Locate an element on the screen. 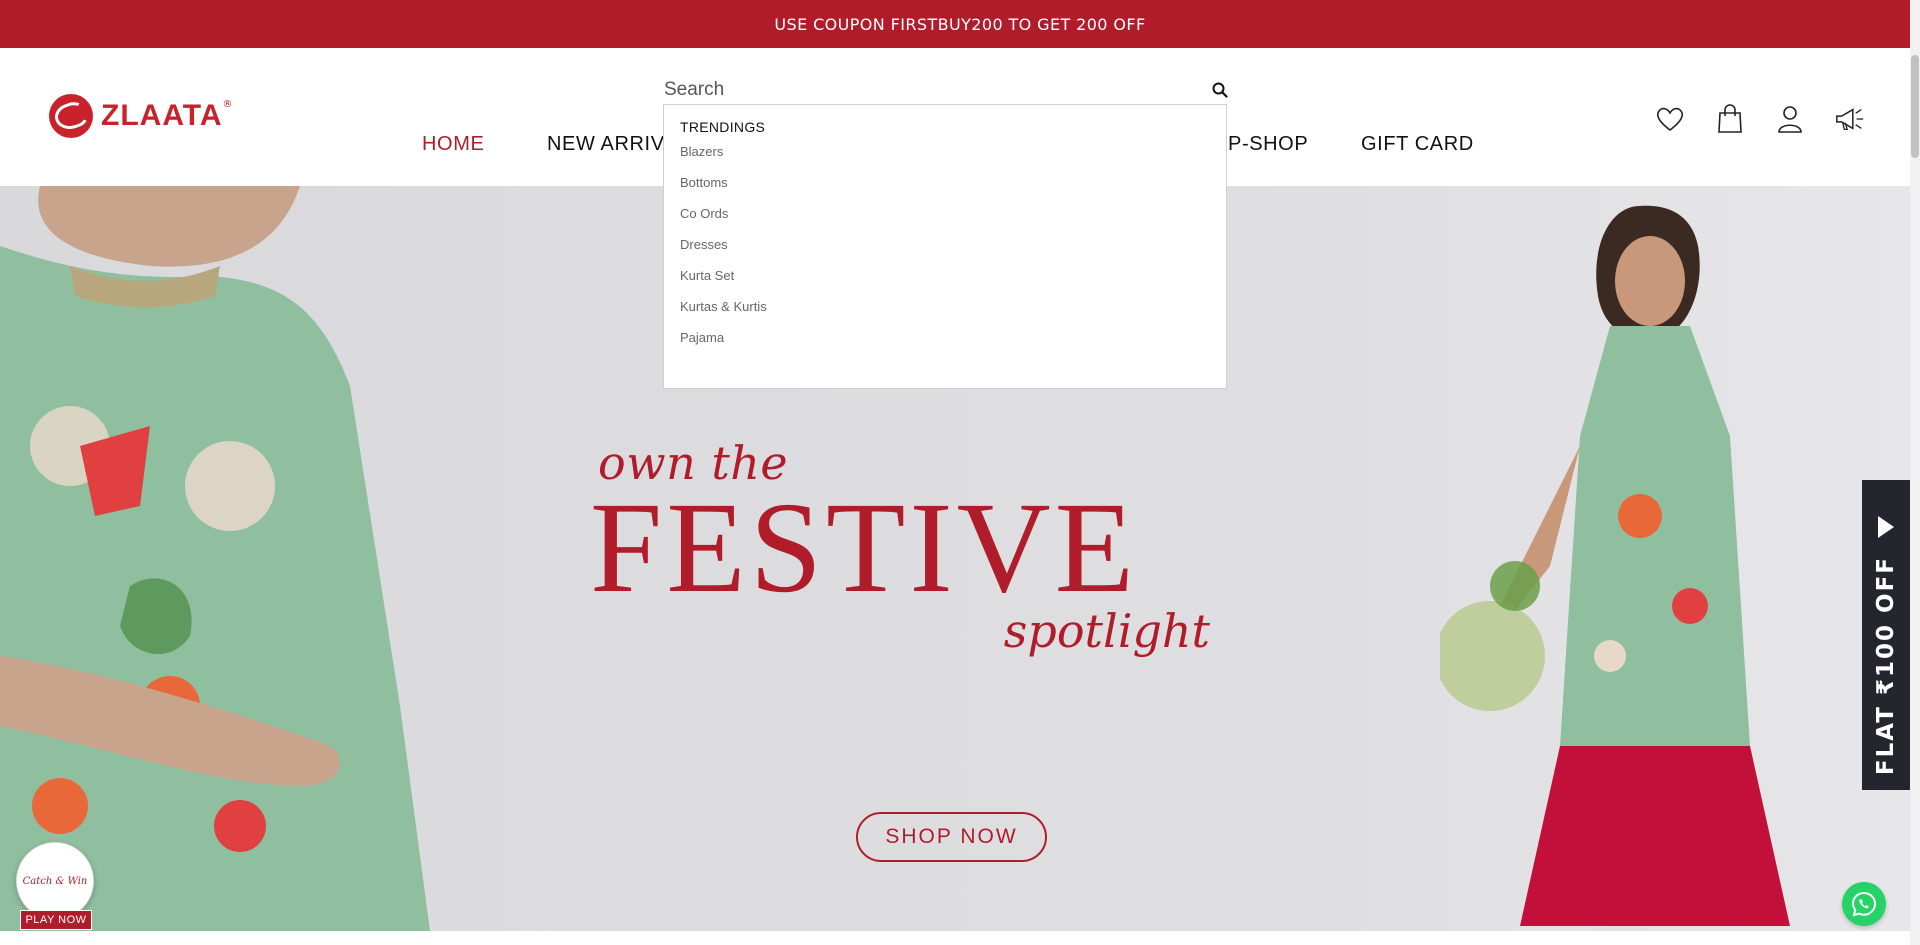 This screenshot has width=1920, height=945. heart-icon is located at coordinates (1670, 119).